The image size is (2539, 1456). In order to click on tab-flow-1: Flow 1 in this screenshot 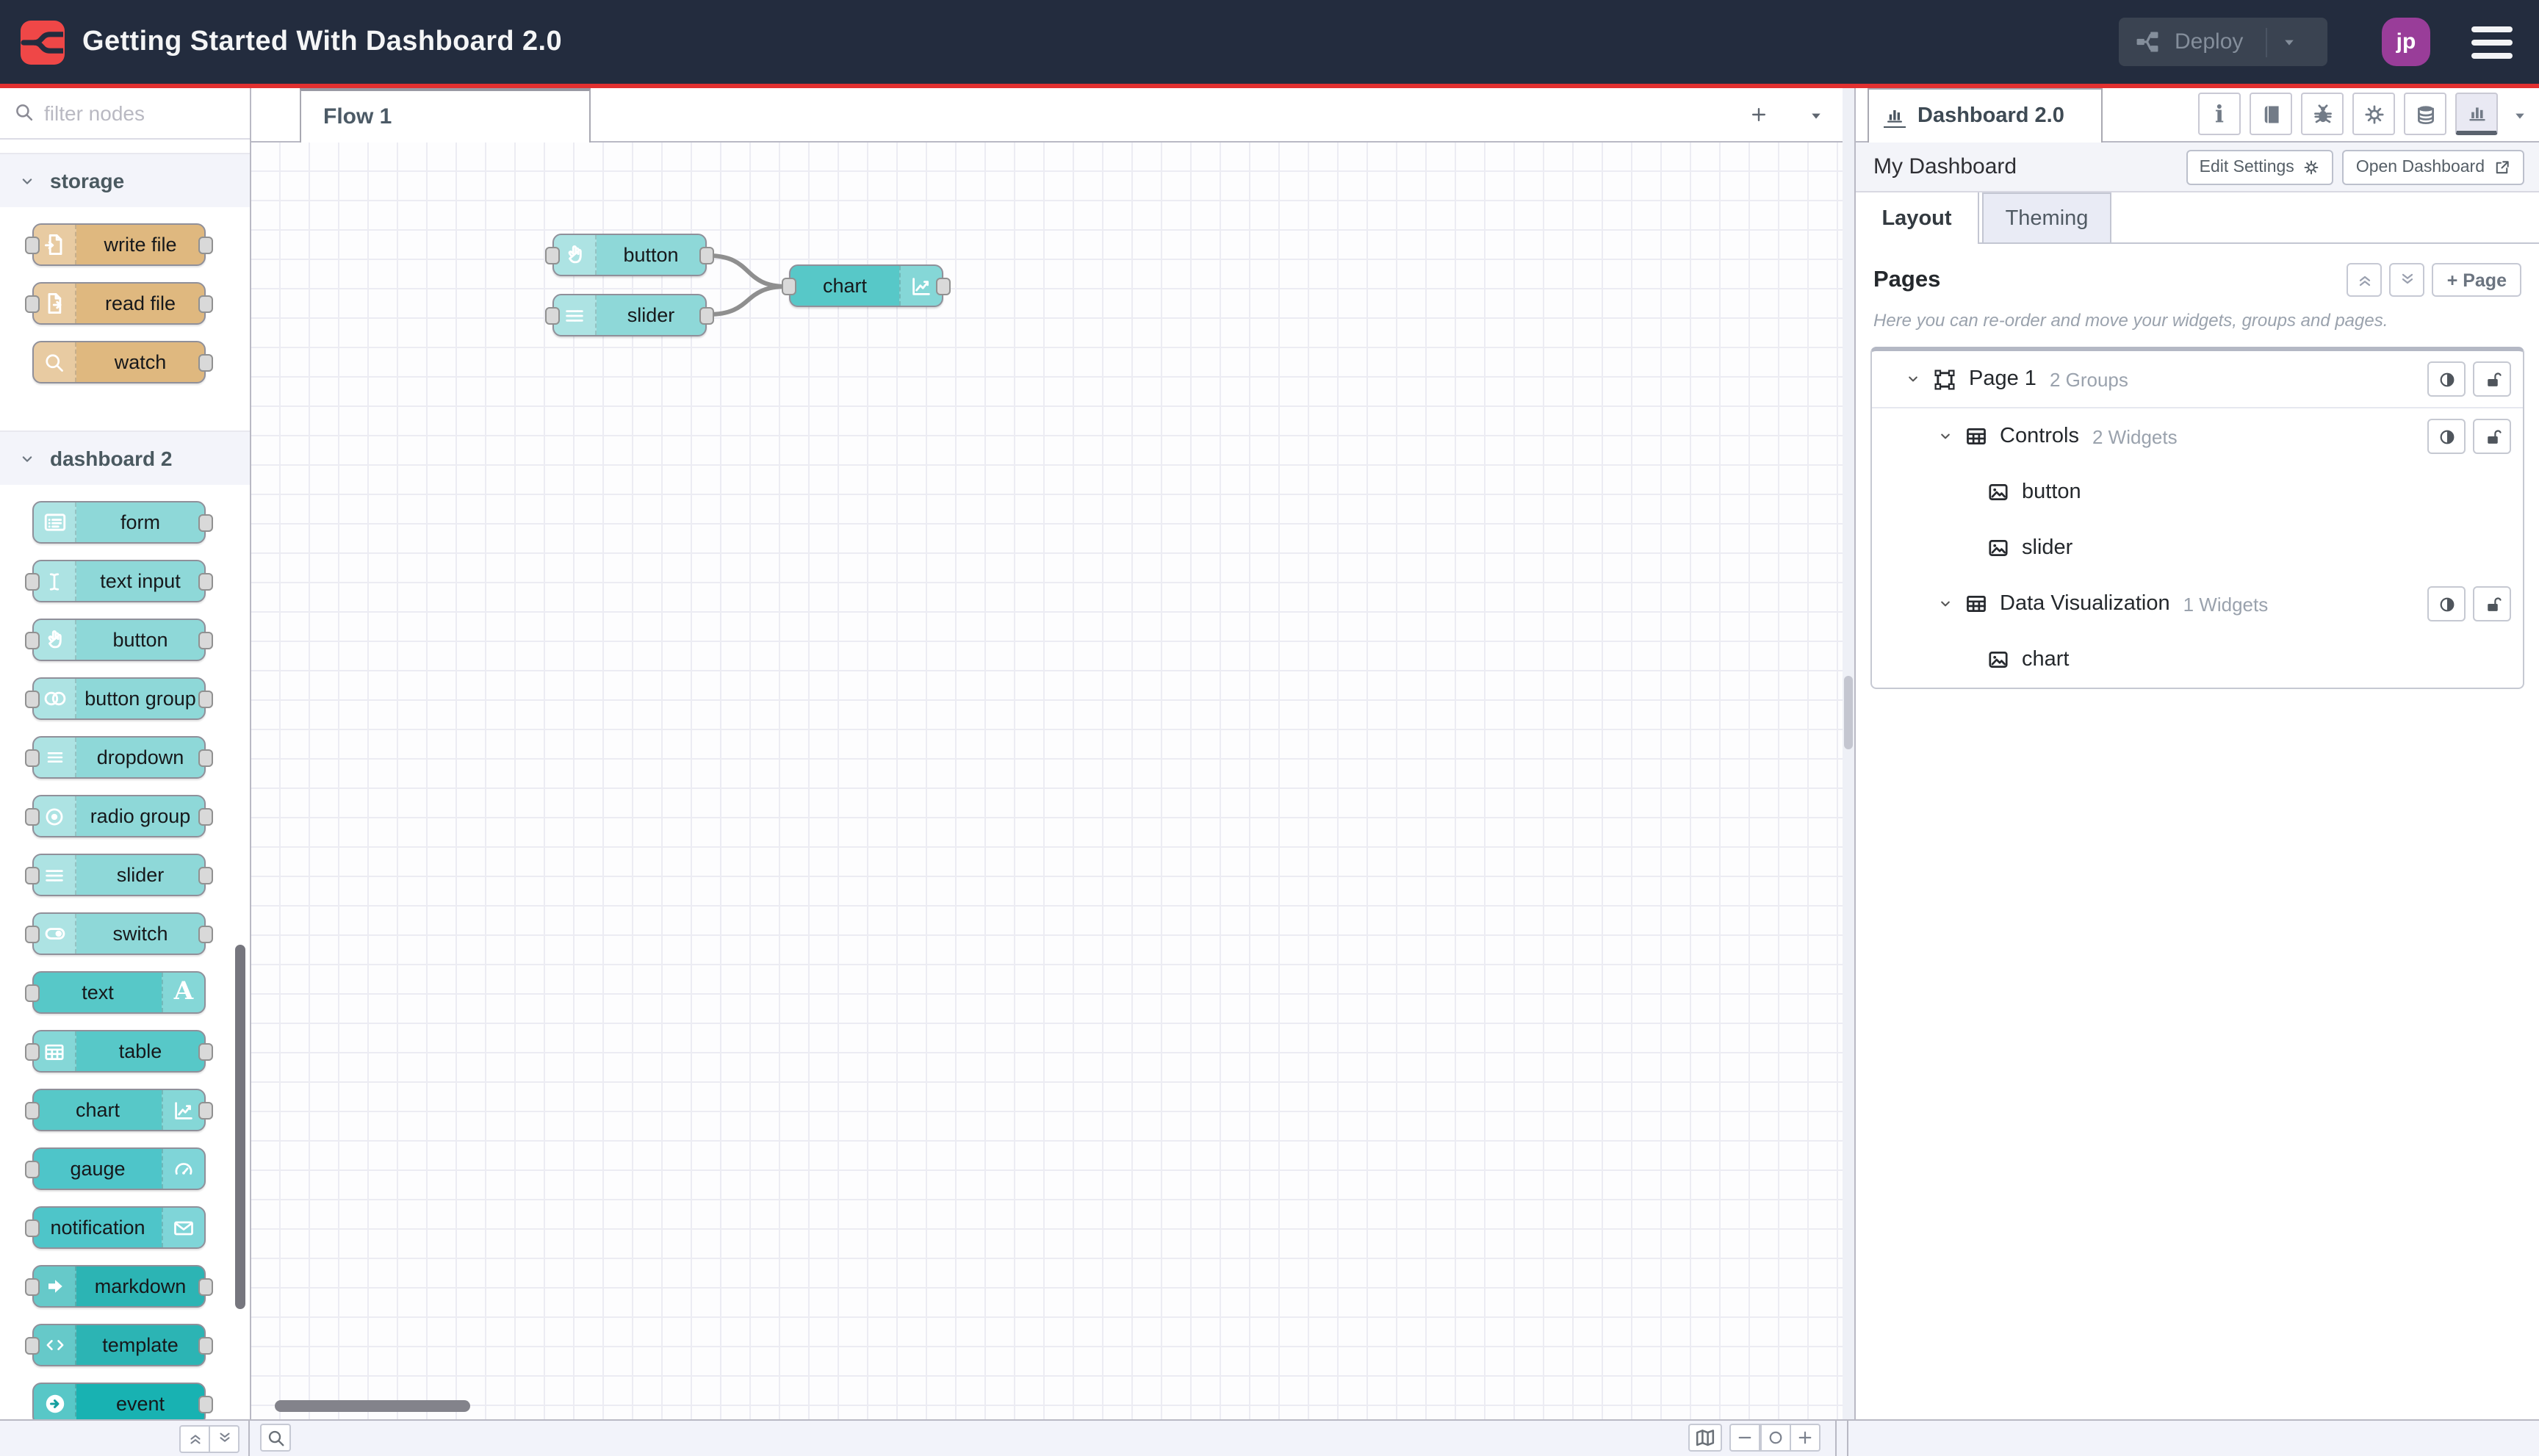, I will do `click(445, 115)`.